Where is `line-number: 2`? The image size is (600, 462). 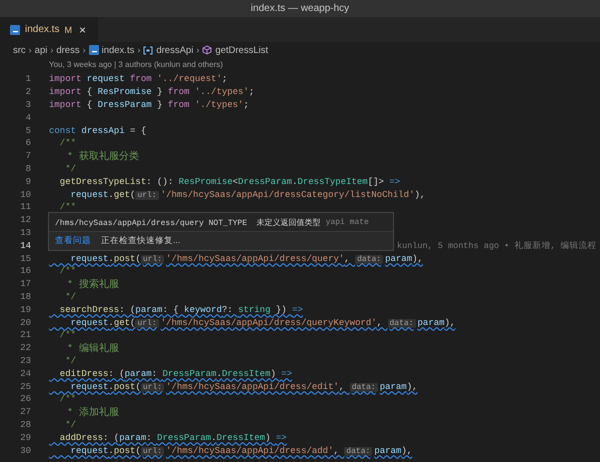
line-number: 2 is located at coordinates (27, 92).